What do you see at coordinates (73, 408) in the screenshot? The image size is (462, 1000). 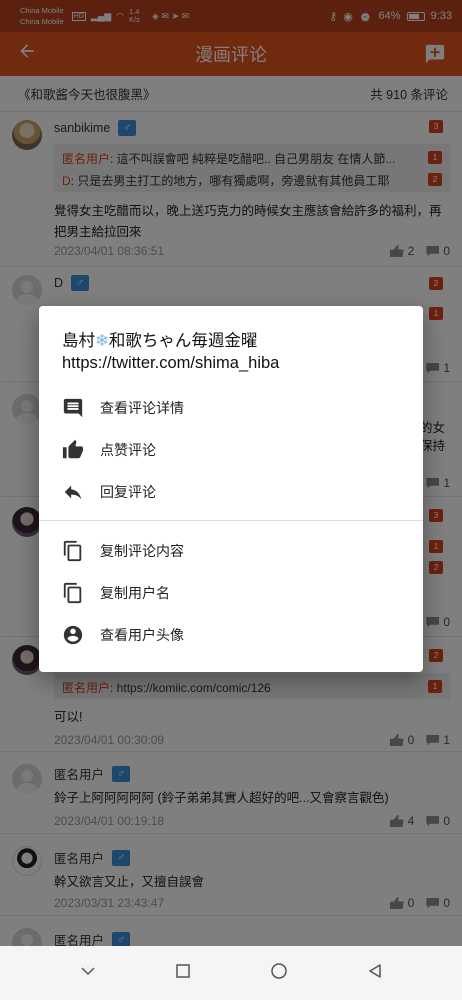 I see `comment-icon` at bounding box center [73, 408].